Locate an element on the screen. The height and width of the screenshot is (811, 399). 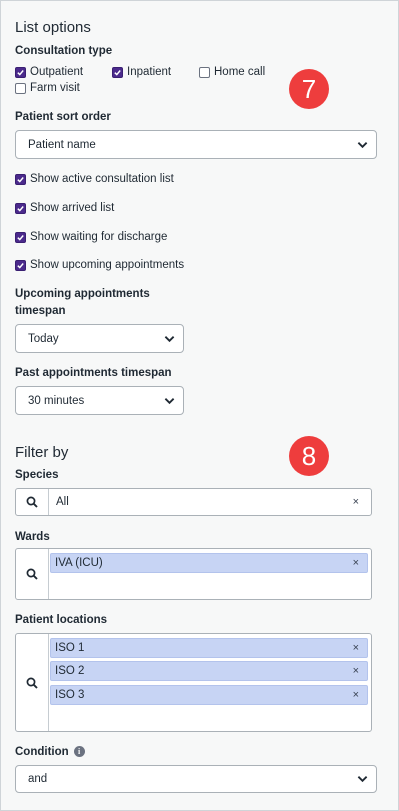
location-tag: ISO 2 × is located at coordinates (209, 671).